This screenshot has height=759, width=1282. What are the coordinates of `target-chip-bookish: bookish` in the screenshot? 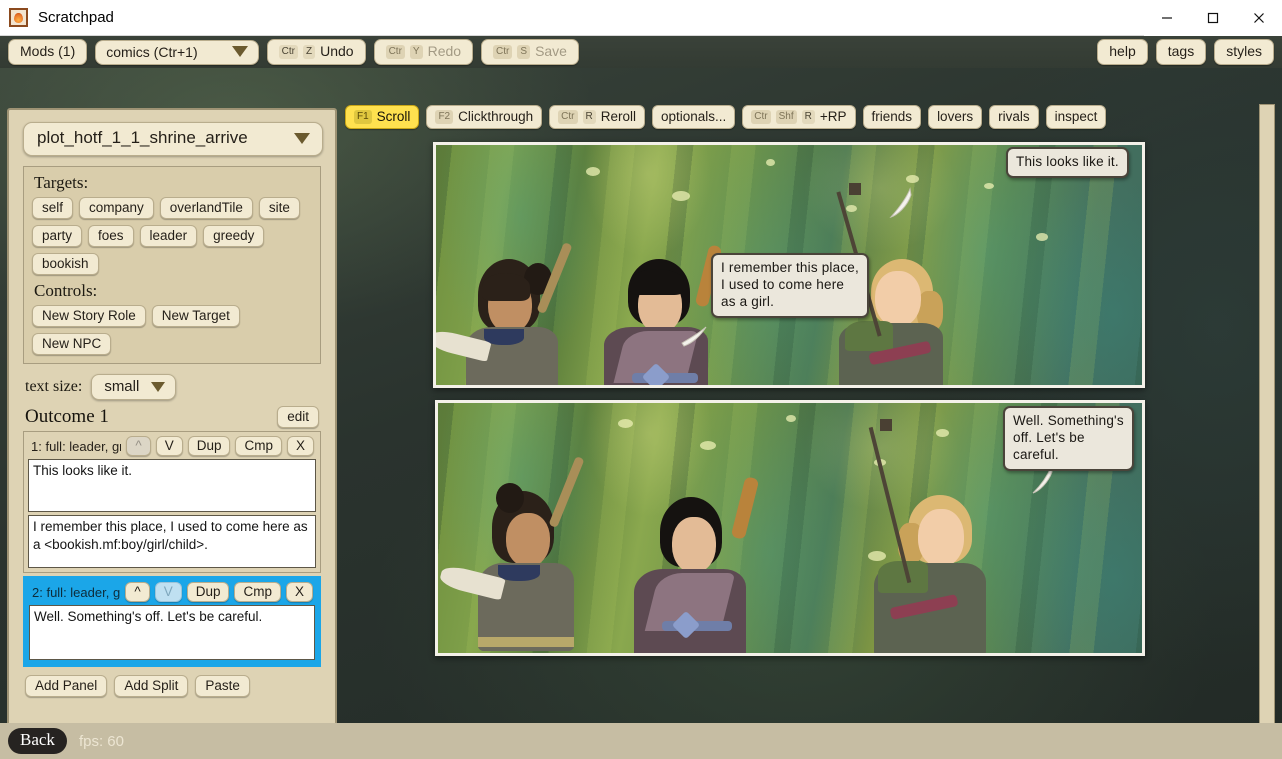 It's located at (65, 264).